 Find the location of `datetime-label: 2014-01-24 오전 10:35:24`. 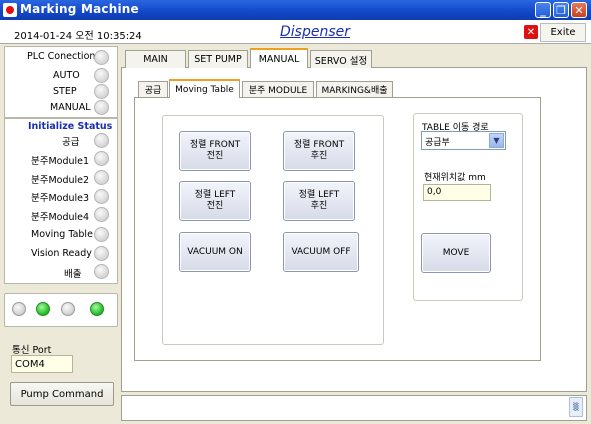

datetime-label: 2014-01-24 오전 10:35:24 is located at coordinates (78, 36).